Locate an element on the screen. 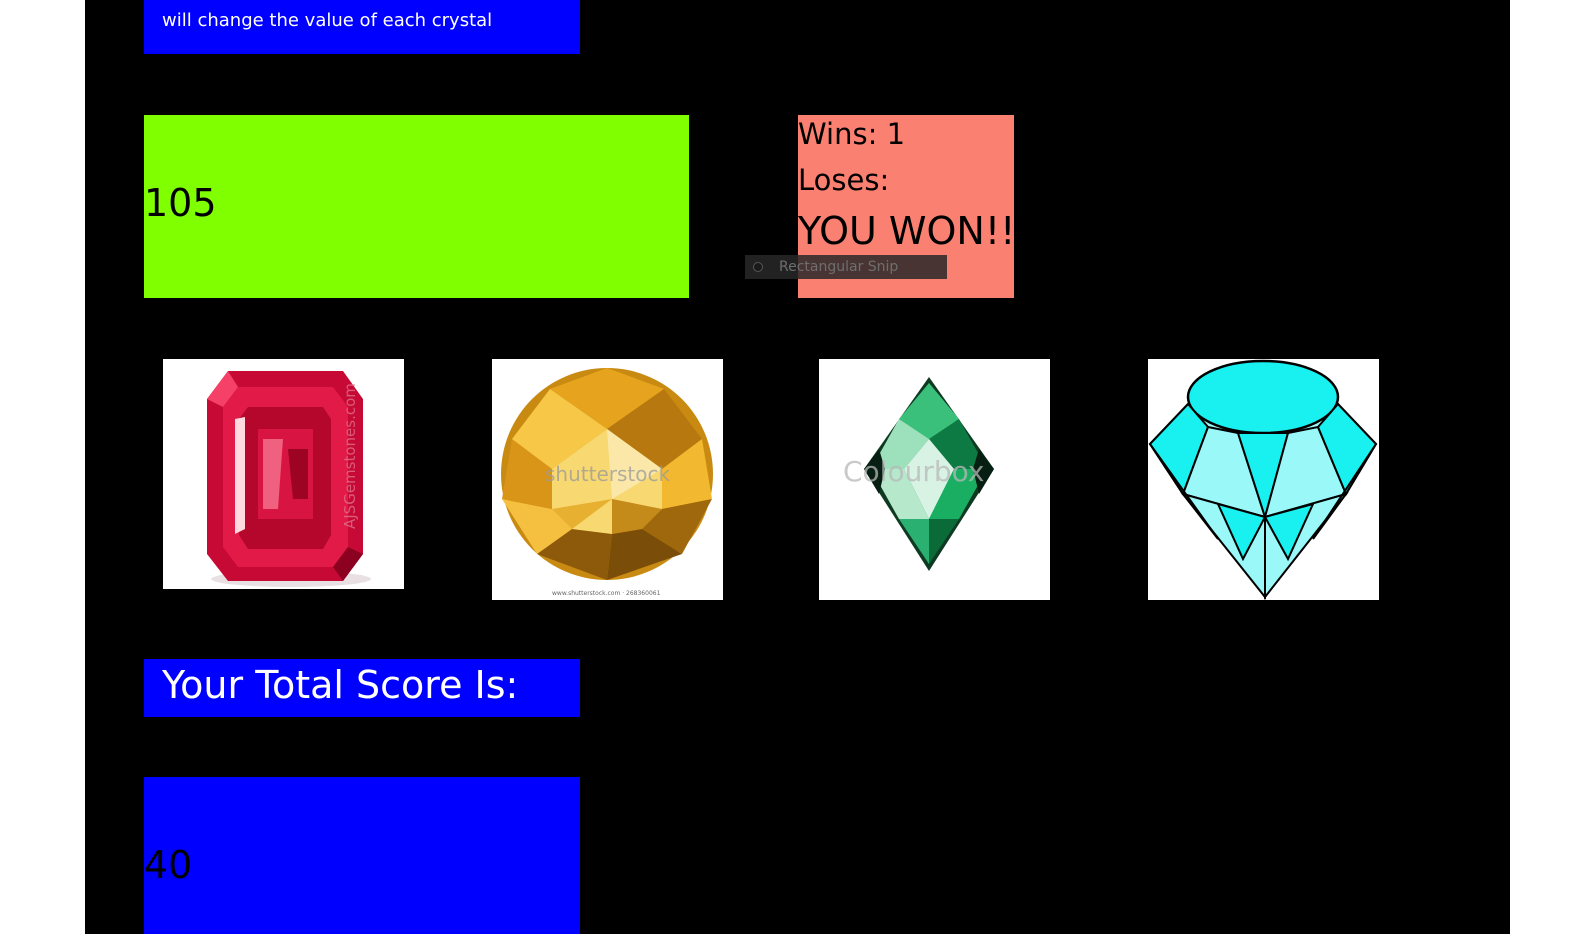 The height and width of the screenshot is (934, 1591). emerald-crystal-button: Colourbox is located at coordinates (934, 479).